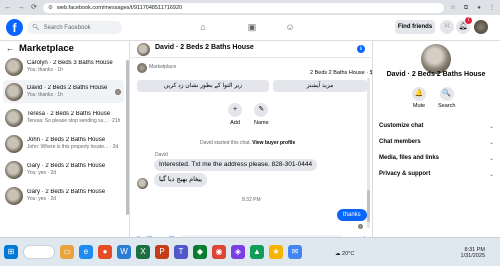 The image size is (500, 266). What do you see at coordinates (63, 195) in the screenshot?
I see `conversation-item-gary-2: Gary · 2 Beds 2 Baths House You: yes · 2d` at bounding box center [63, 195].